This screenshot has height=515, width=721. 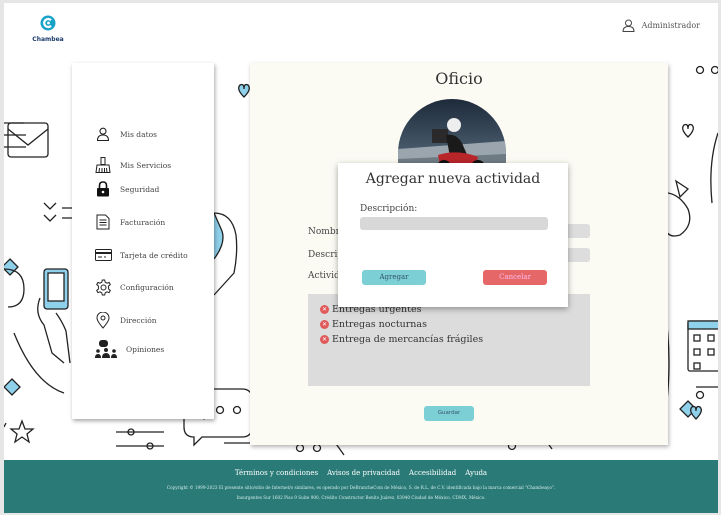 What do you see at coordinates (432, 473) in the screenshot?
I see `footer-link-accesibilidad: Accesibilidad` at bounding box center [432, 473].